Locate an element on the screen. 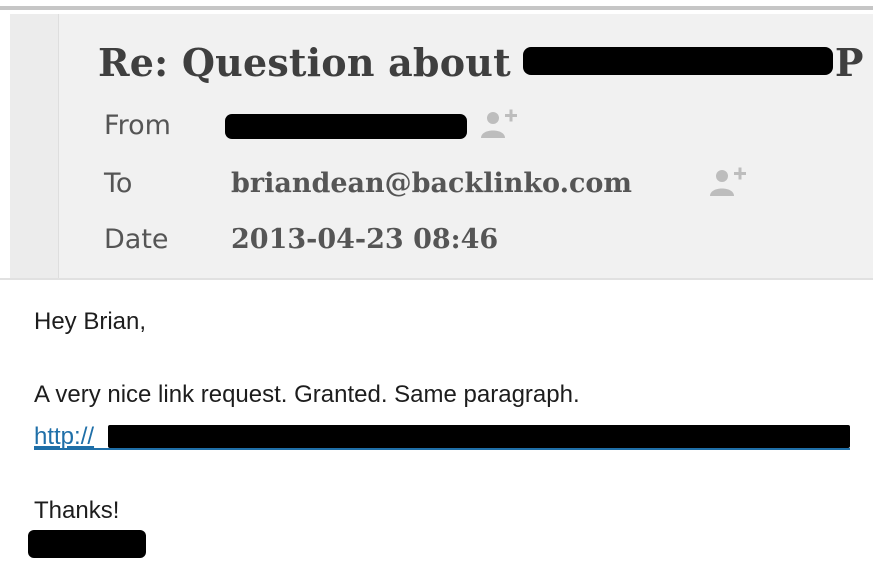 This screenshot has width=873, height=561. greeting-text: Hey Brian, is located at coordinates (90, 321).